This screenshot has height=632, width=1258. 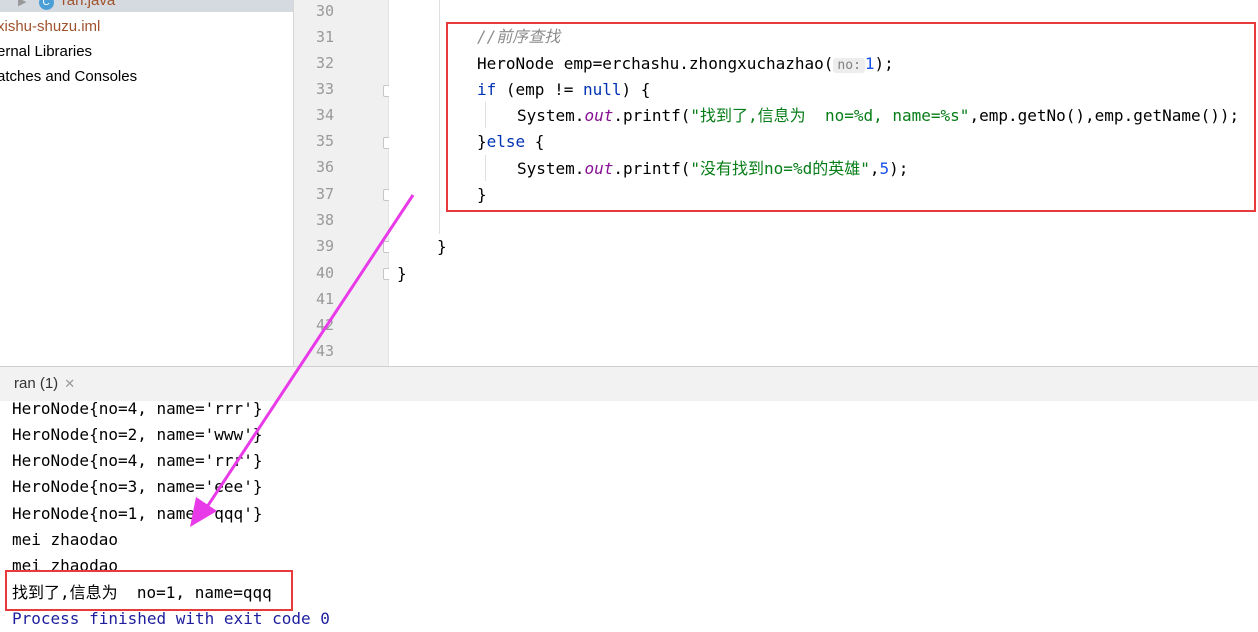 What do you see at coordinates (324, 141) in the screenshot?
I see `line-number: 35` at bounding box center [324, 141].